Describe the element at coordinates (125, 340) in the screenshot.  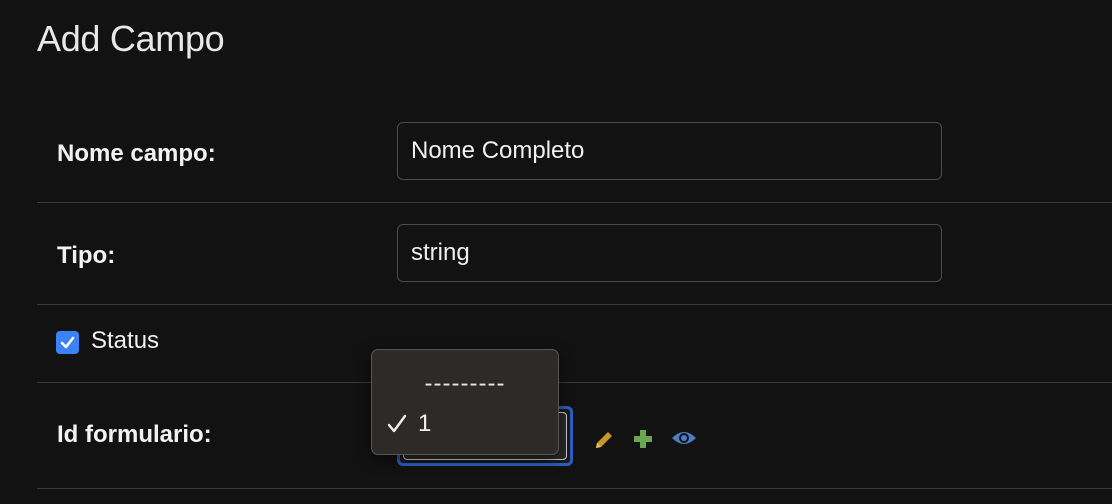
I see `status-label: Status` at that location.